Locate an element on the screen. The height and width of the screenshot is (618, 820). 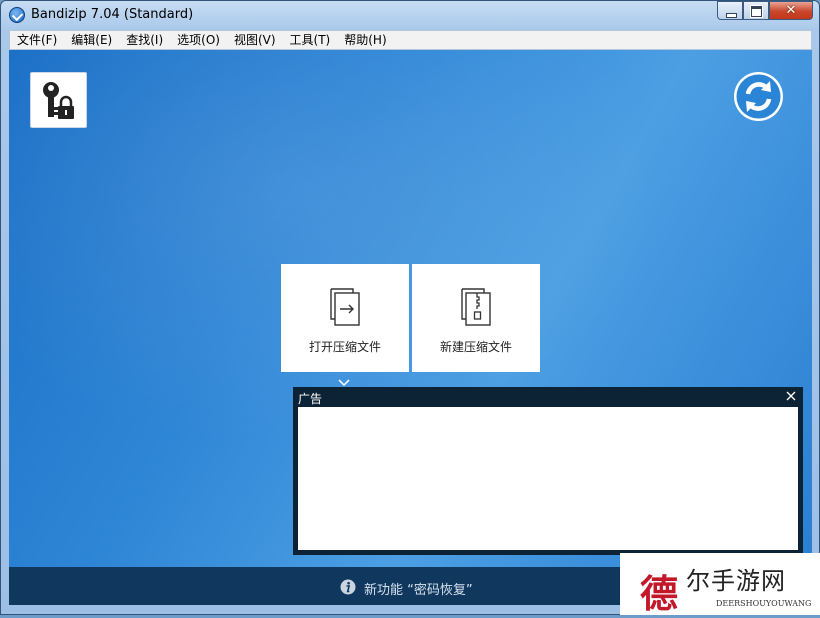
watermark-subtitle: DEERSHOUYOUWANG is located at coordinates (764, 603).